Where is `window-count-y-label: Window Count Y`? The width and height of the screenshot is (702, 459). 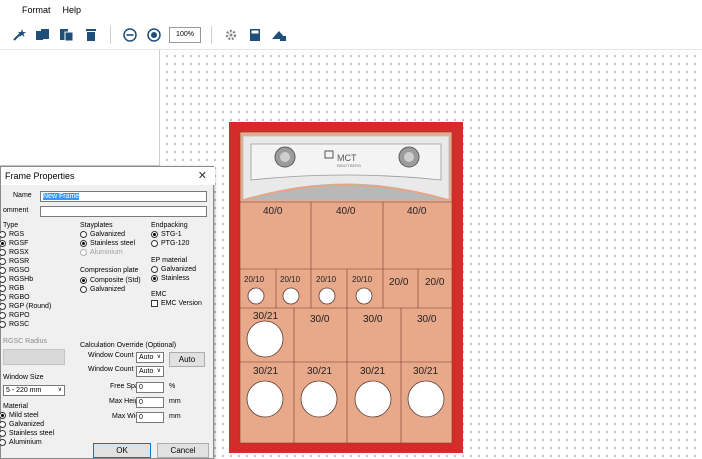 window-count-y-label: Window Count Y is located at coordinates (114, 369).